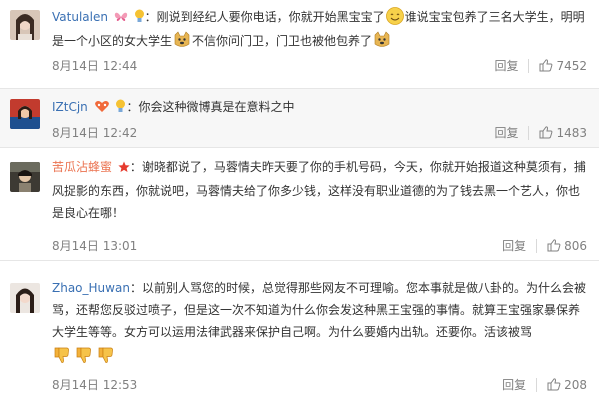 This screenshot has height=401, width=599. Describe the element at coordinates (124, 169) in the screenshot. I see `star-icon` at that location.